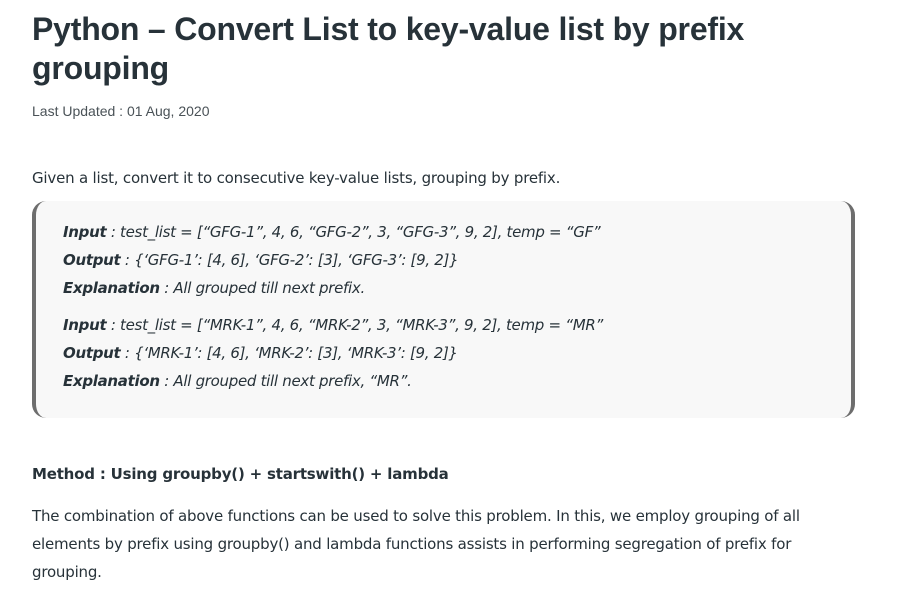 This screenshot has height=602, width=915. Describe the element at coordinates (262, 288) in the screenshot. I see `explanation-text: : All grouped till next prefix.` at that location.